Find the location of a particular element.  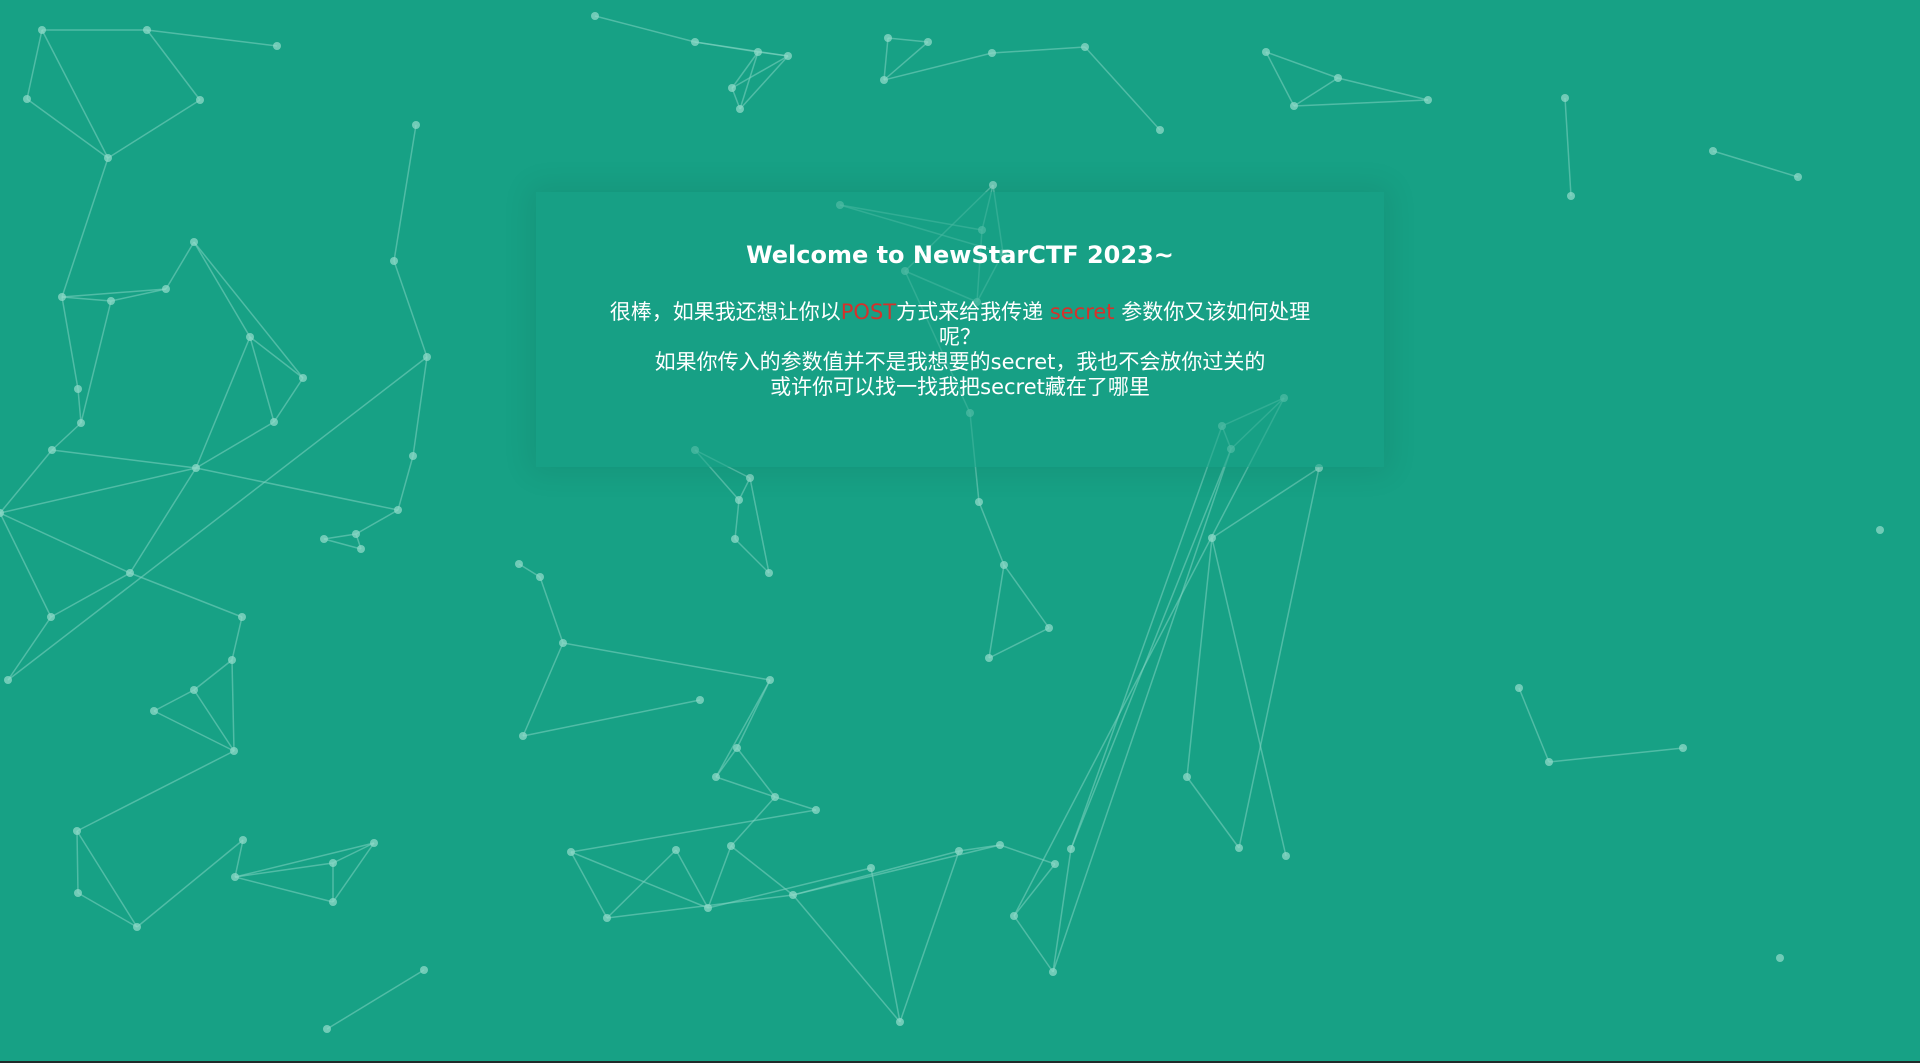

message-line-3: 或许你可以找一找我把secret藏在了哪里 is located at coordinates (960, 387).